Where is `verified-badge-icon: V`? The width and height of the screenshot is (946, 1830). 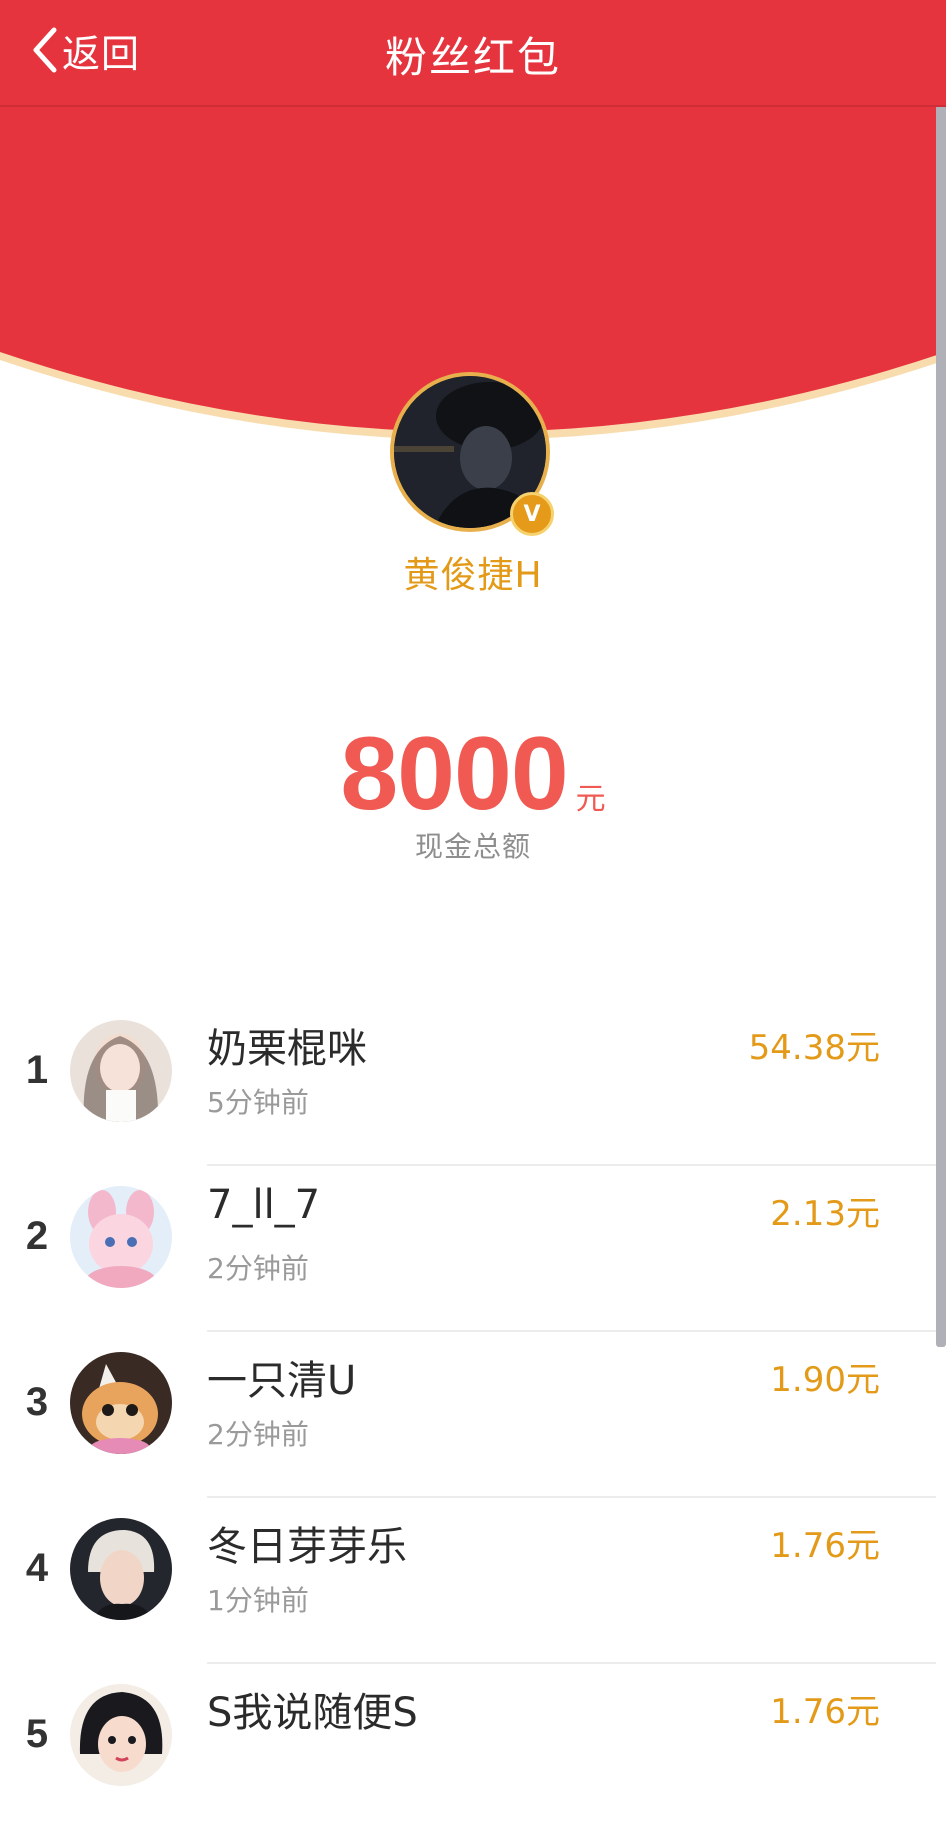
verified-badge-icon: V is located at coordinates (532, 514).